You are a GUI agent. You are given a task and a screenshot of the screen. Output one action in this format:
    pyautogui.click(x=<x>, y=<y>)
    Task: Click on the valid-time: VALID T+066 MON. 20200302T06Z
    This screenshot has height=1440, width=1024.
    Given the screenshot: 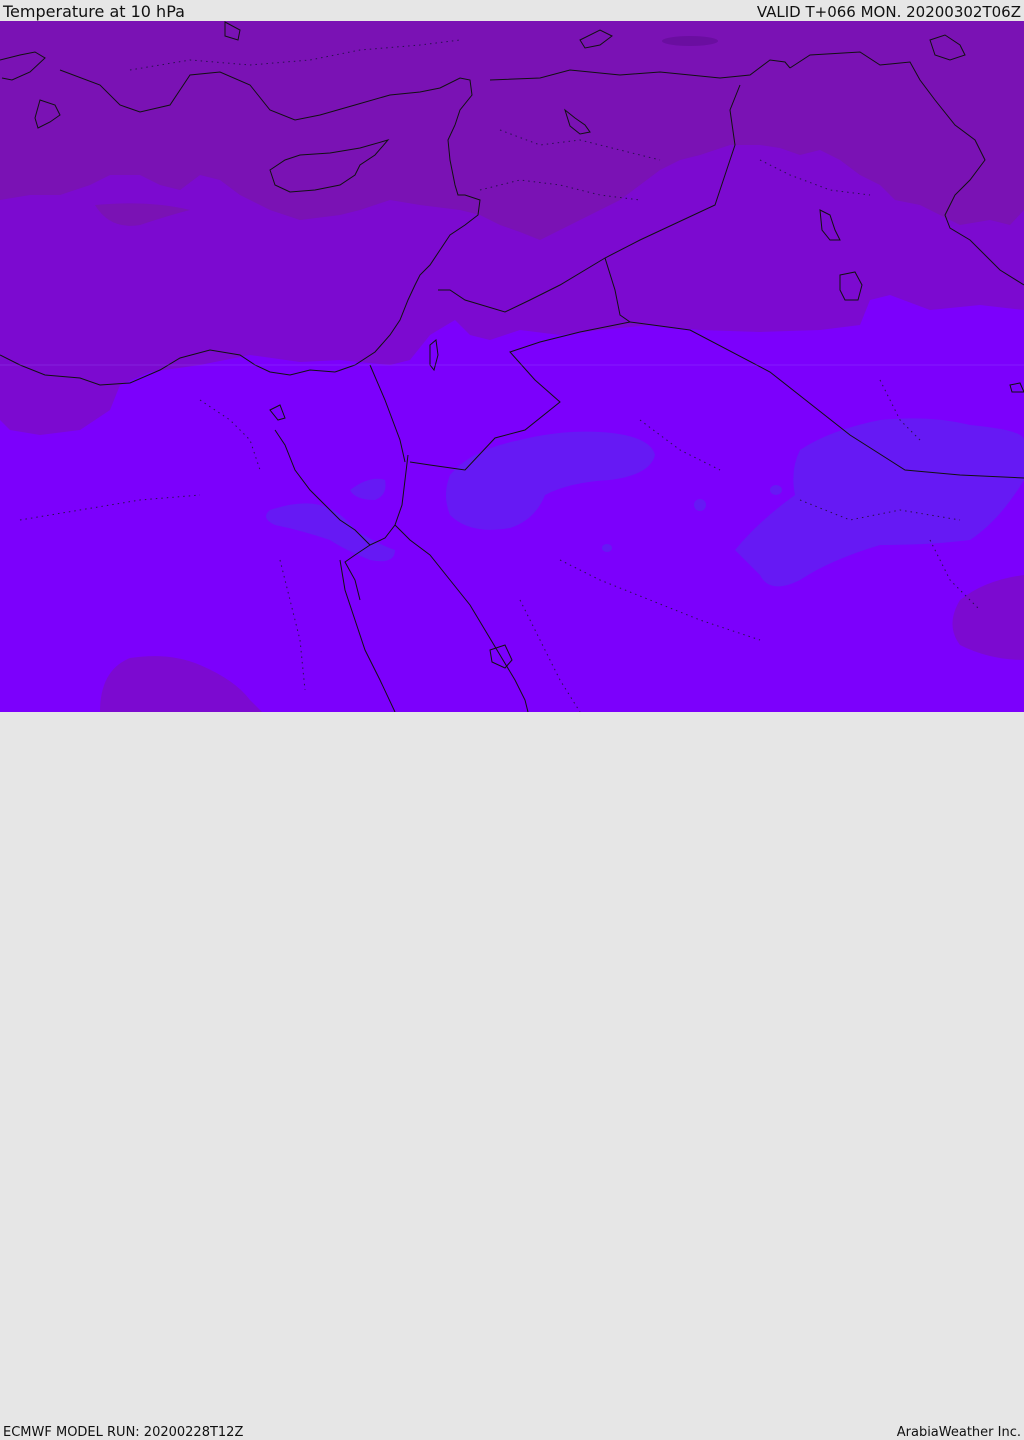 What is the action you would take?
    pyautogui.click(x=889, y=12)
    